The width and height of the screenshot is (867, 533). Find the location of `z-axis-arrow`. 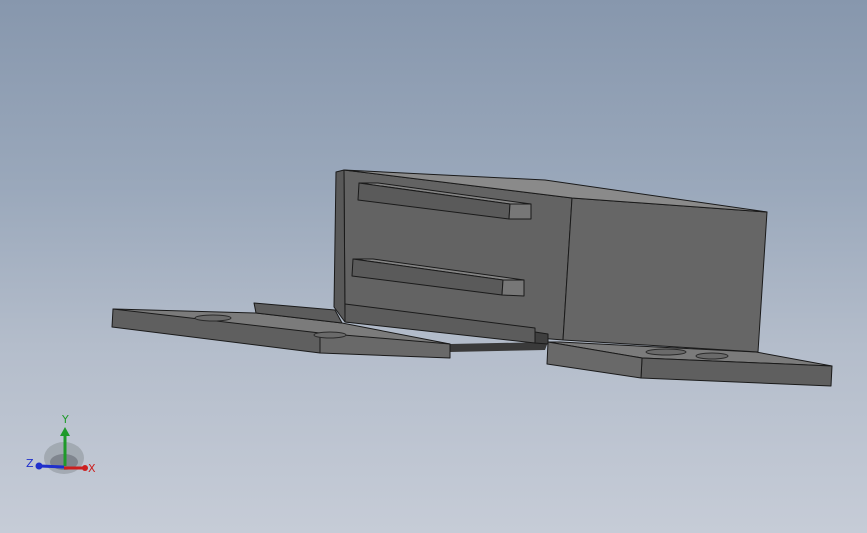

z-axis-arrow is located at coordinates (39, 466).